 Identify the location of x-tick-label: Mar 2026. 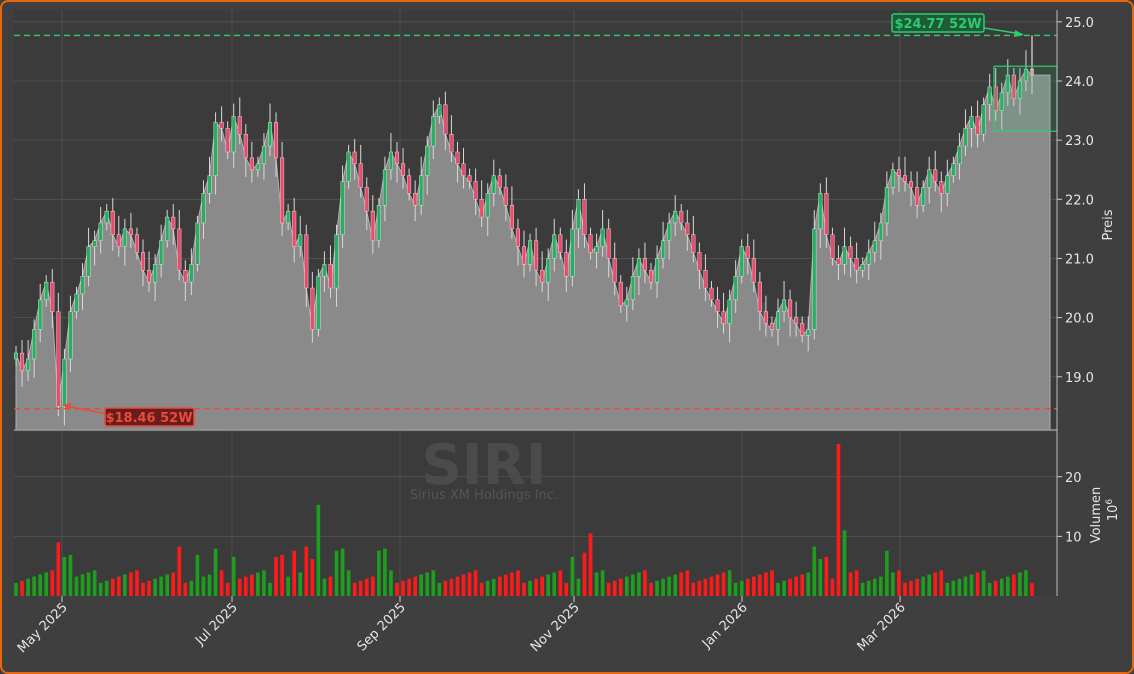
(882, 627).